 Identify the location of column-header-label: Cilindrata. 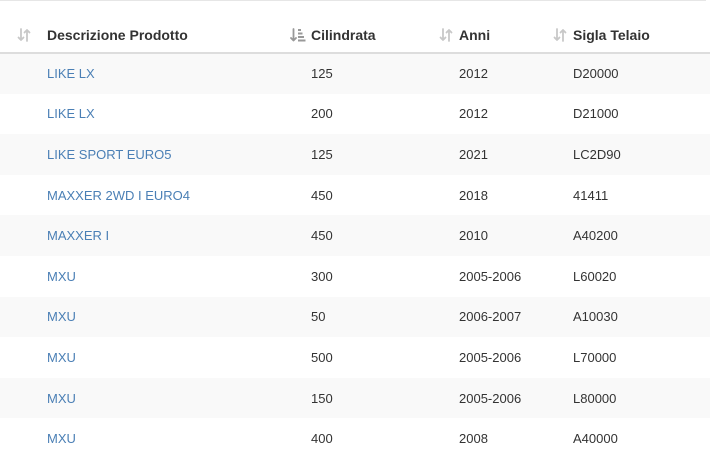
(343, 35).